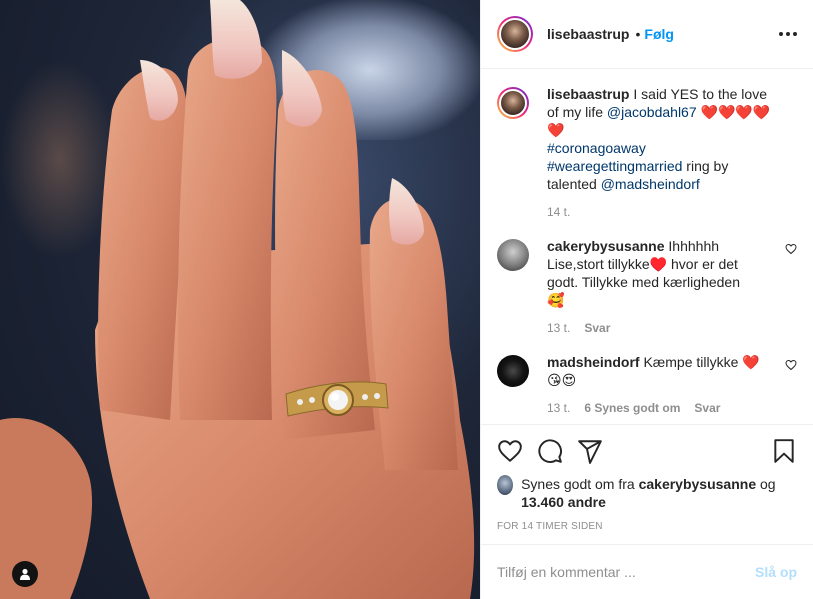  Describe the element at coordinates (672, 328) in the screenshot. I see `comment-meta: 13 t. Svar` at that location.